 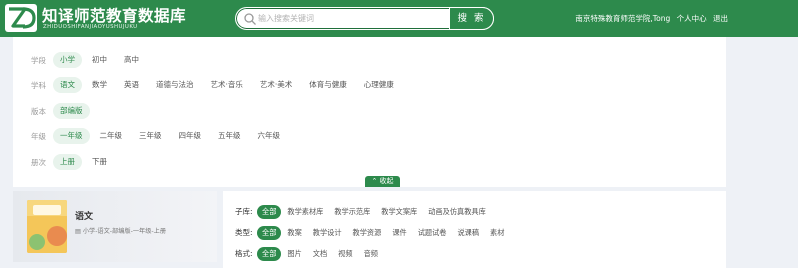 What do you see at coordinates (99, 85) in the screenshot?
I see `filter-option: 数学` at bounding box center [99, 85].